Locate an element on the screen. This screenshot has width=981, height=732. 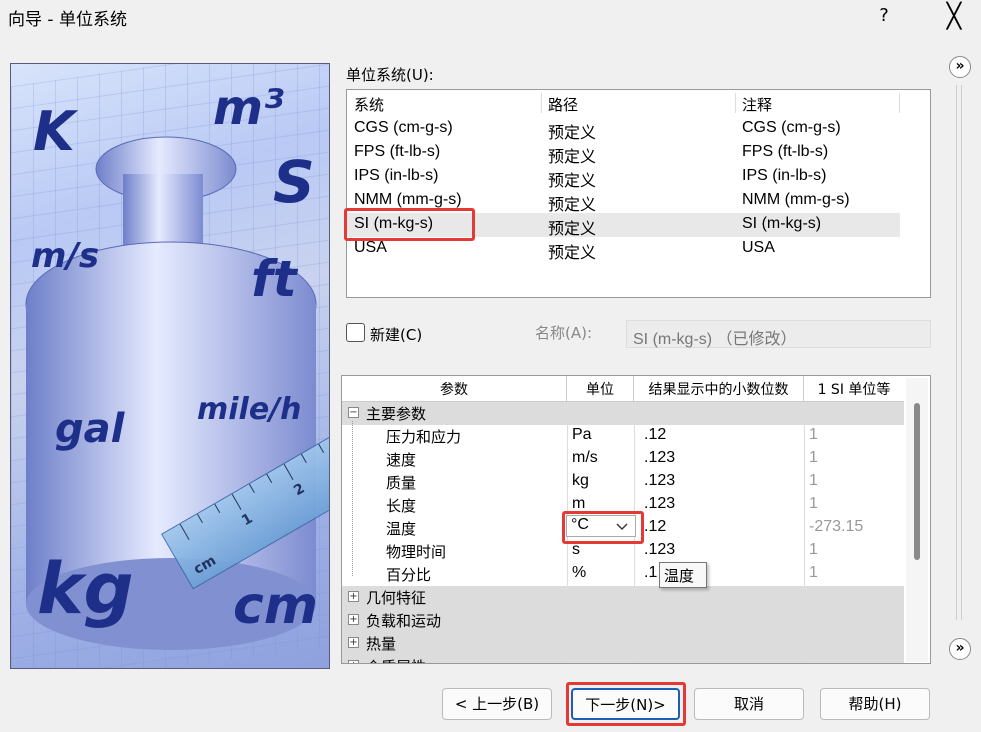
help-button: 帮助(H) is located at coordinates (875, 704).